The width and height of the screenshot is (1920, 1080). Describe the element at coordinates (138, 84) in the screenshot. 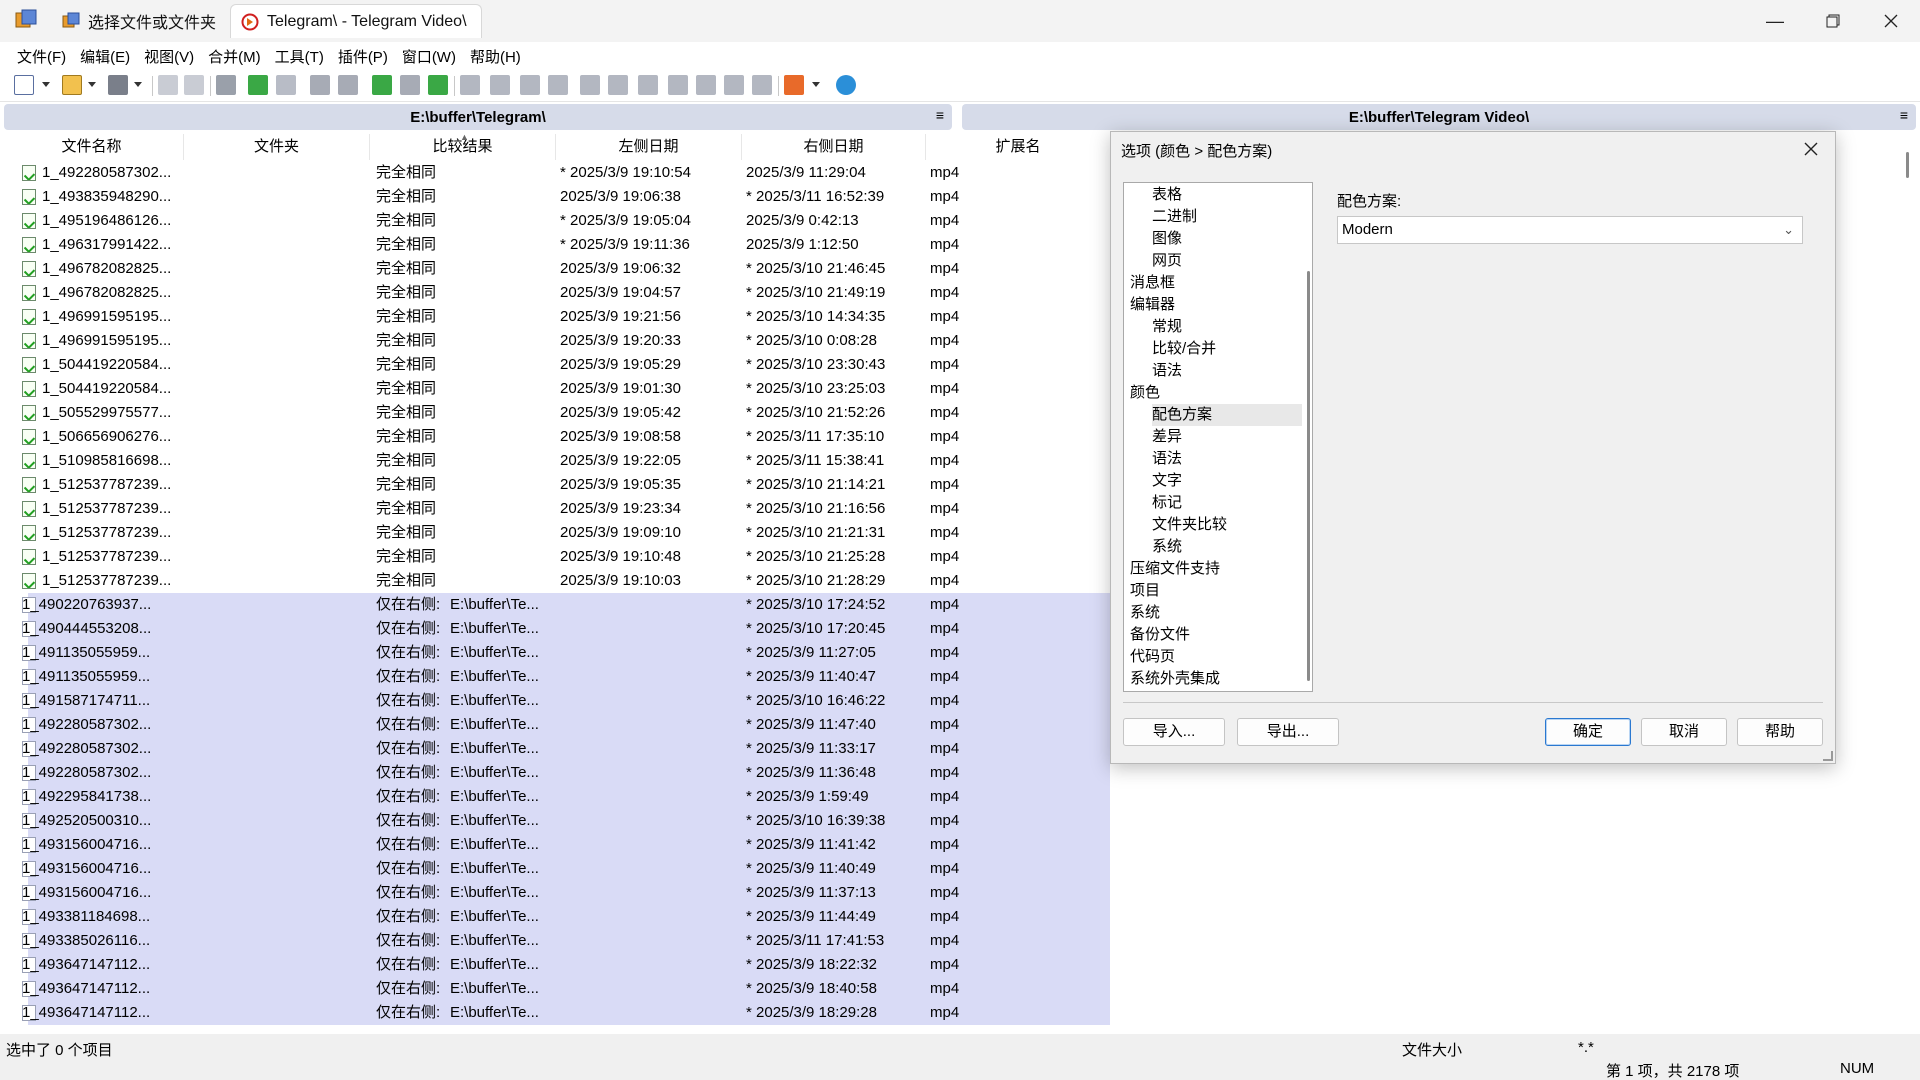

I see `save-dropdown-icon` at that location.